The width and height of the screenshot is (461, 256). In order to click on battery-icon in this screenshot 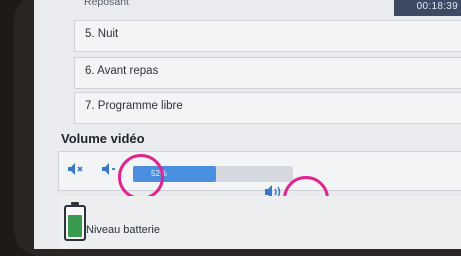, I will do `click(75, 221)`.